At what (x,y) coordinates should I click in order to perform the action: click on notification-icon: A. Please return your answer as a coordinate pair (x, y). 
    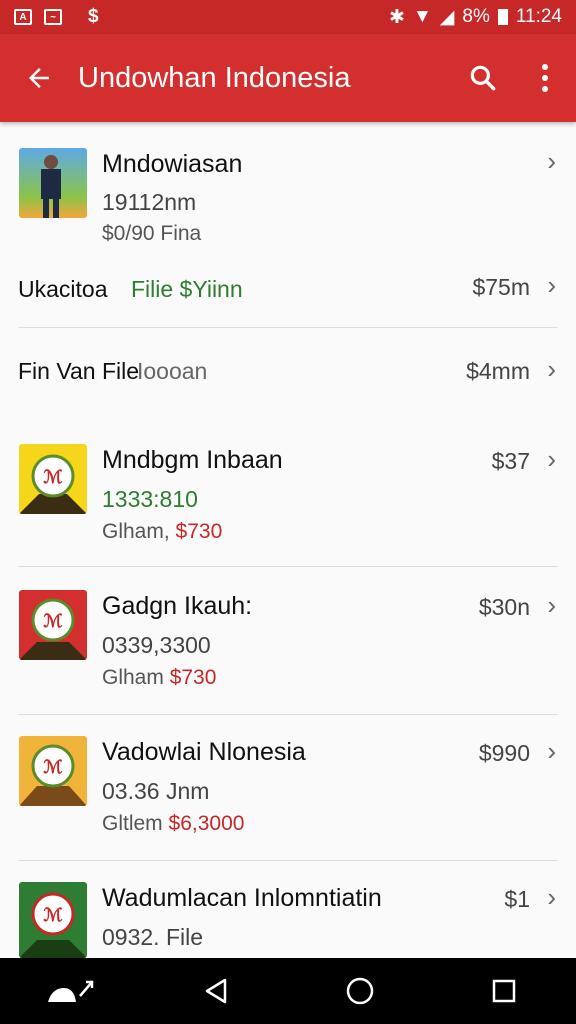
    Looking at the image, I should click on (23, 17).